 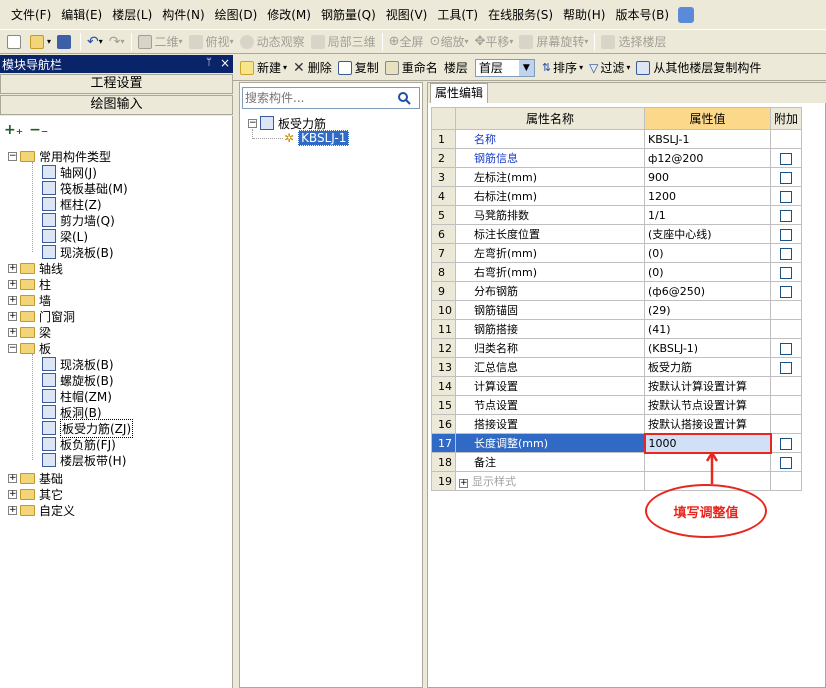 What do you see at coordinates (617, 481) in the screenshot?
I see `property-row-display-style: 19 + 显示样式` at bounding box center [617, 481].